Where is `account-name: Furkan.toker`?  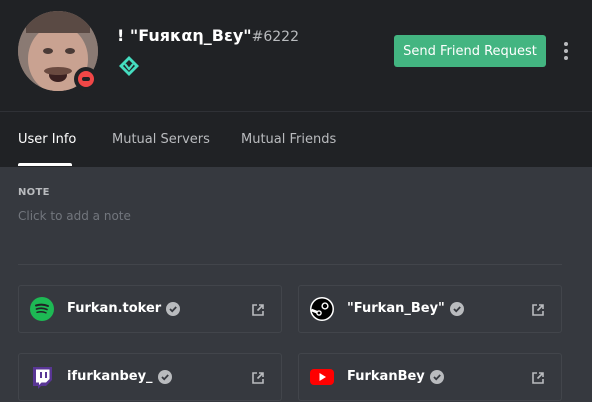
account-name: Furkan.toker is located at coordinates (124, 308).